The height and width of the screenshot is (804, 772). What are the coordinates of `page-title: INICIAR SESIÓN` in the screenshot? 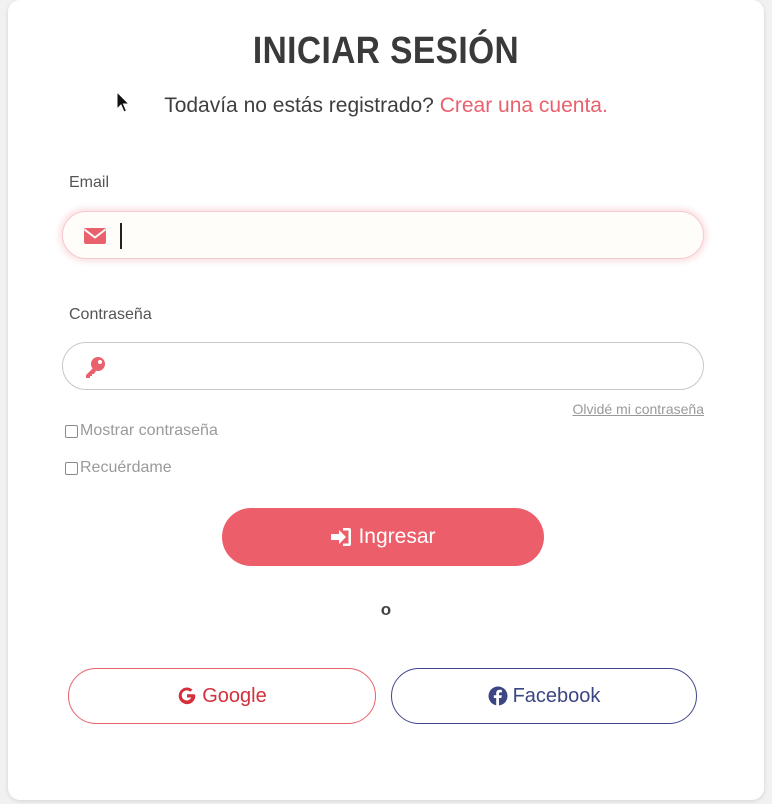 It's located at (386, 51).